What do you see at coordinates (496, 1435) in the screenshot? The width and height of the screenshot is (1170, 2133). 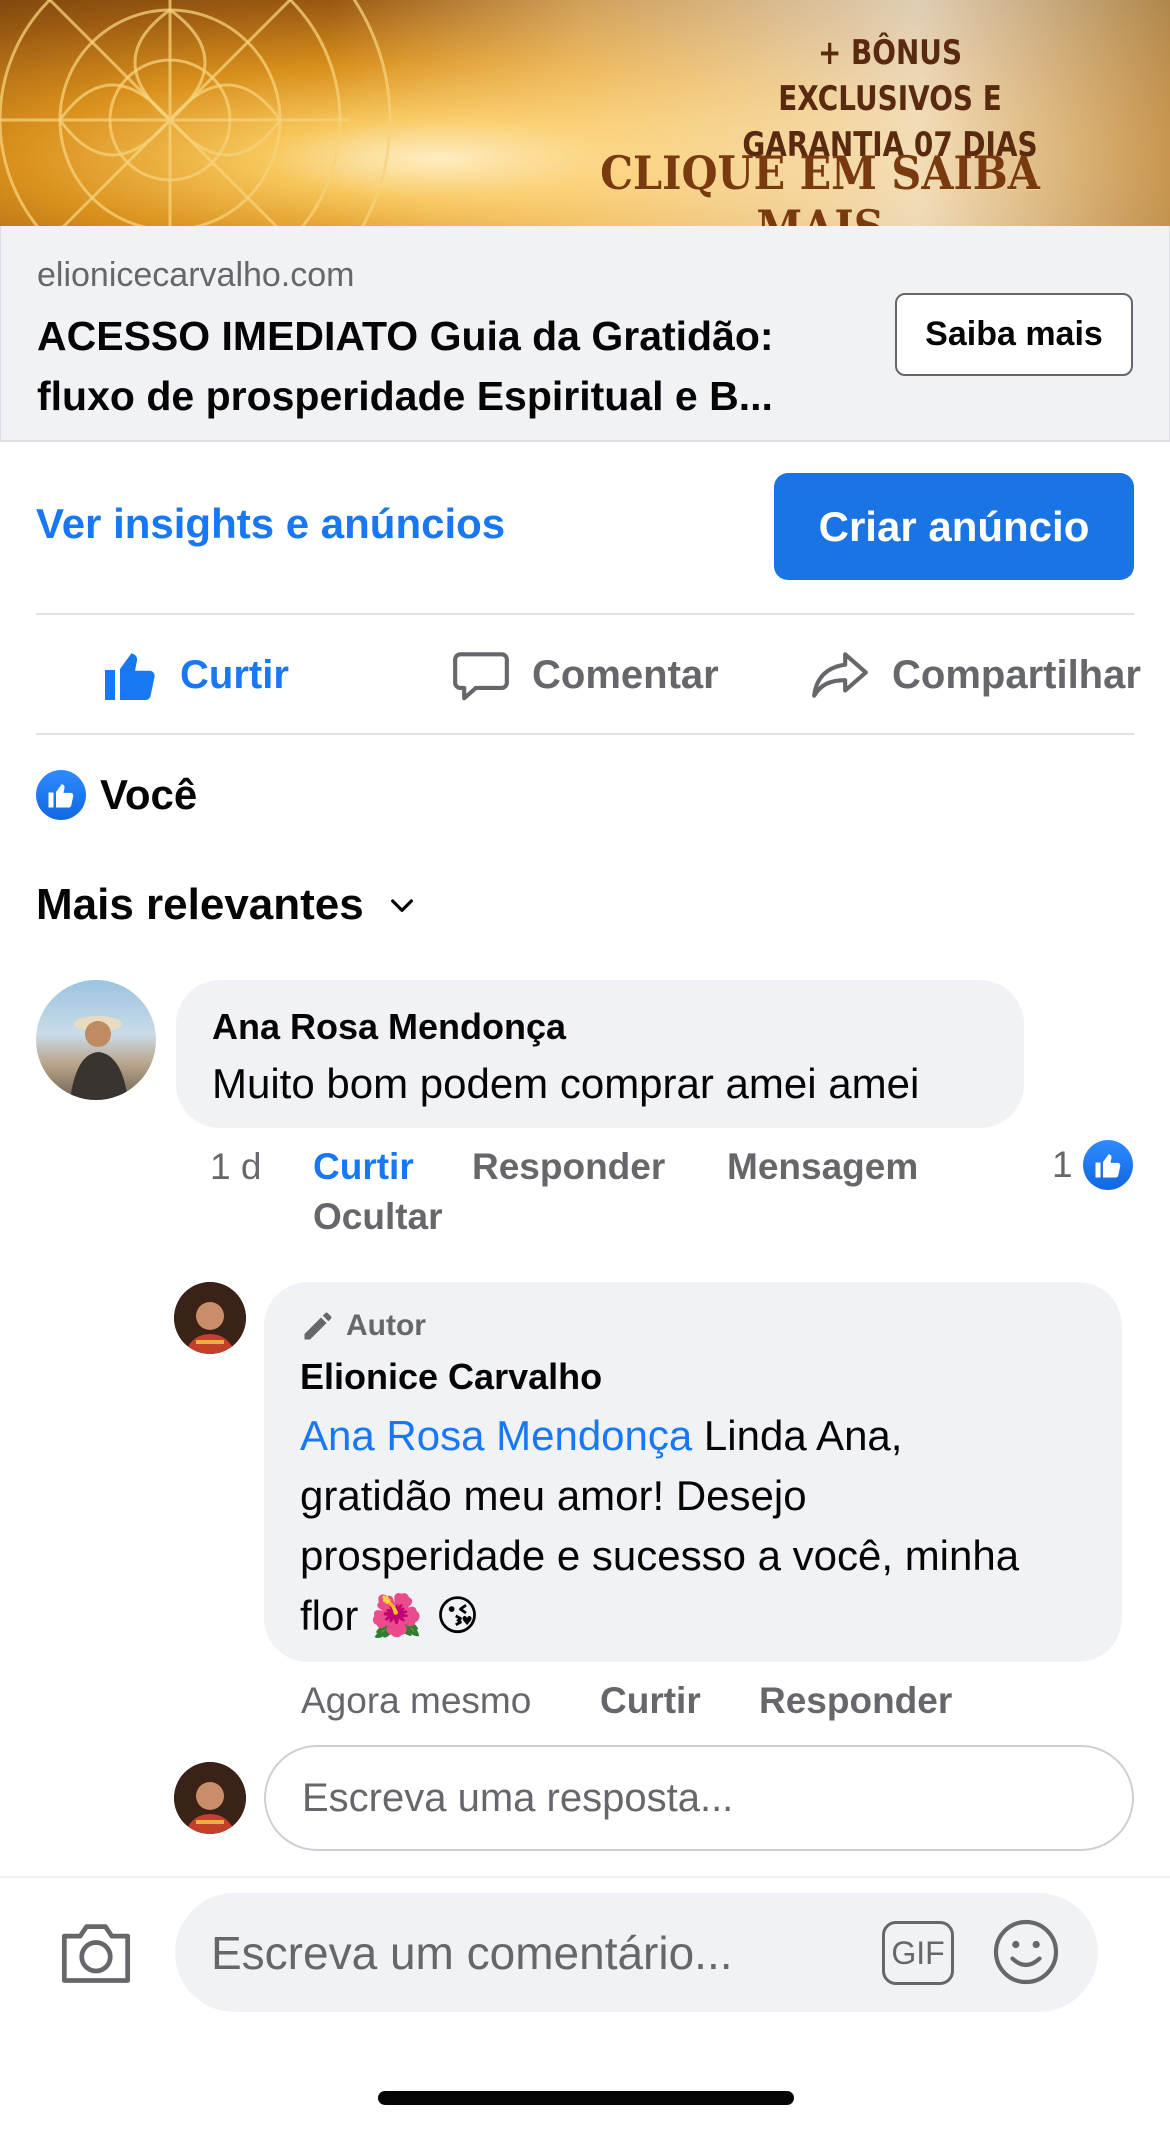 I see `reply-mention: Ana Rosa Mendonça` at bounding box center [496, 1435].